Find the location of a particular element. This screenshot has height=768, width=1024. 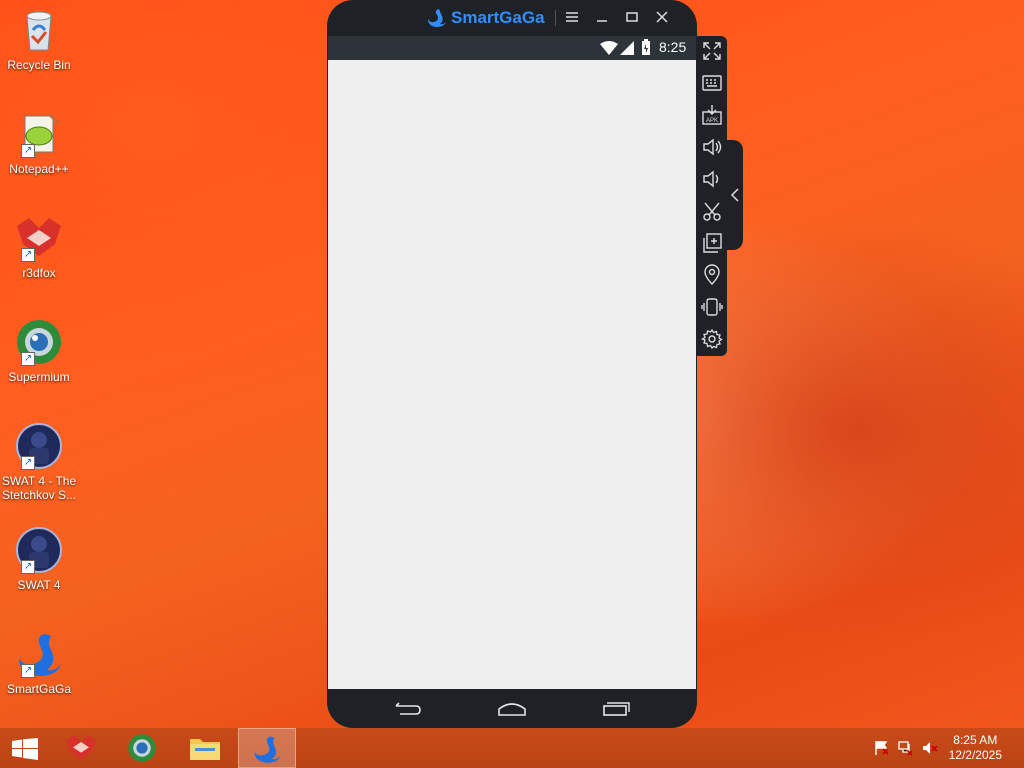

apk-install-icon: APK is located at coordinates (712, 115).